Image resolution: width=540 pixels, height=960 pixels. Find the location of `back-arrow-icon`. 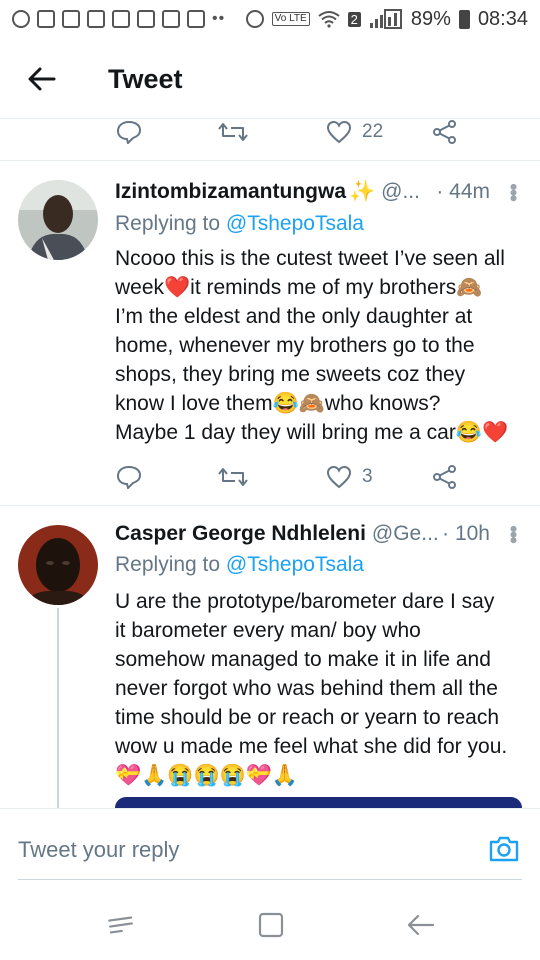

back-arrow-icon is located at coordinates (421, 925).